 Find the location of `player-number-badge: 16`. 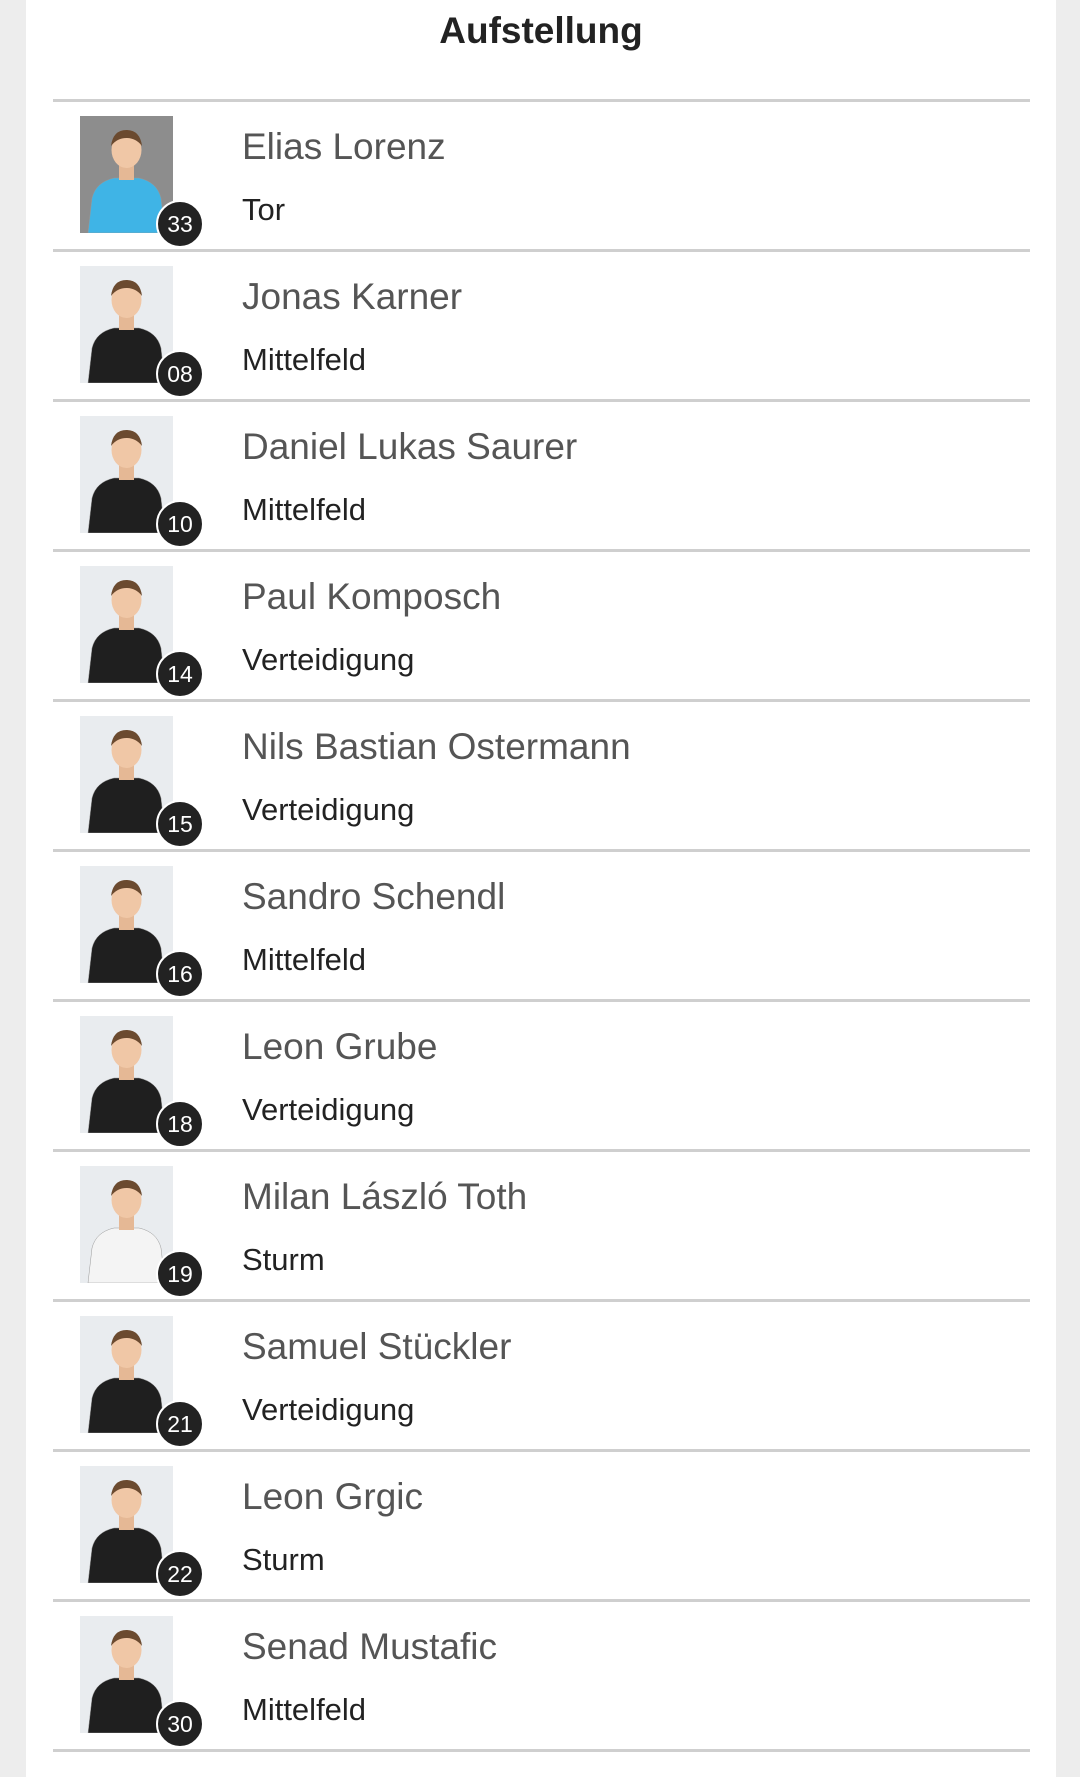

player-number-badge: 16 is located at coordinates (180, 974).